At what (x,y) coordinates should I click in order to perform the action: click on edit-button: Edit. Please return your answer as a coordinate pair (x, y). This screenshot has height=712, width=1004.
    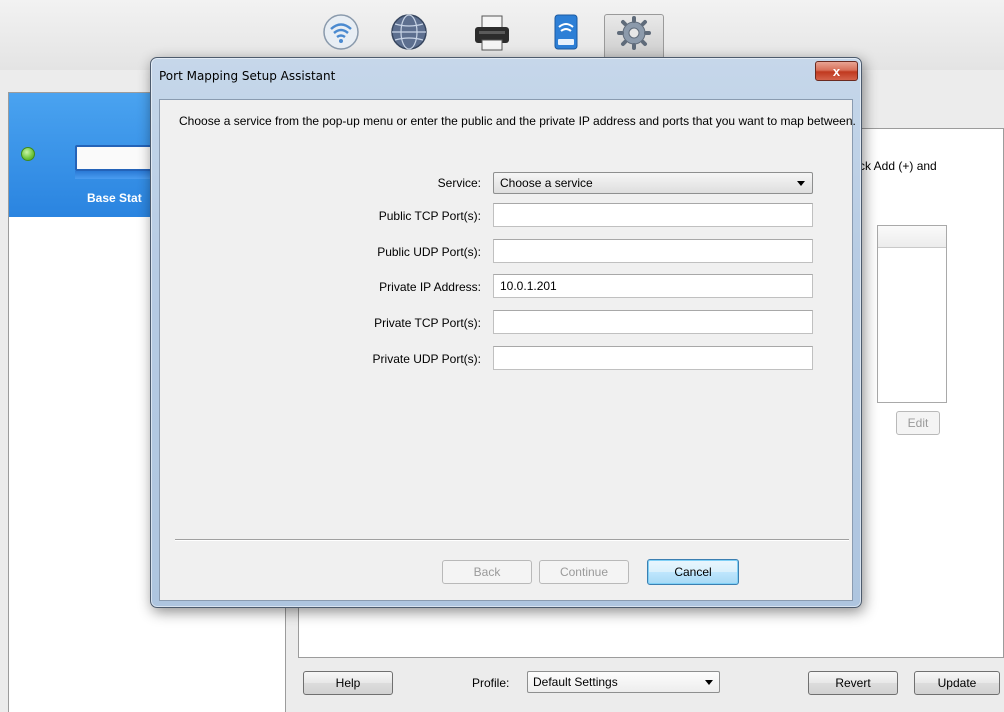
    Looking at the image, I should click on (918, 423).